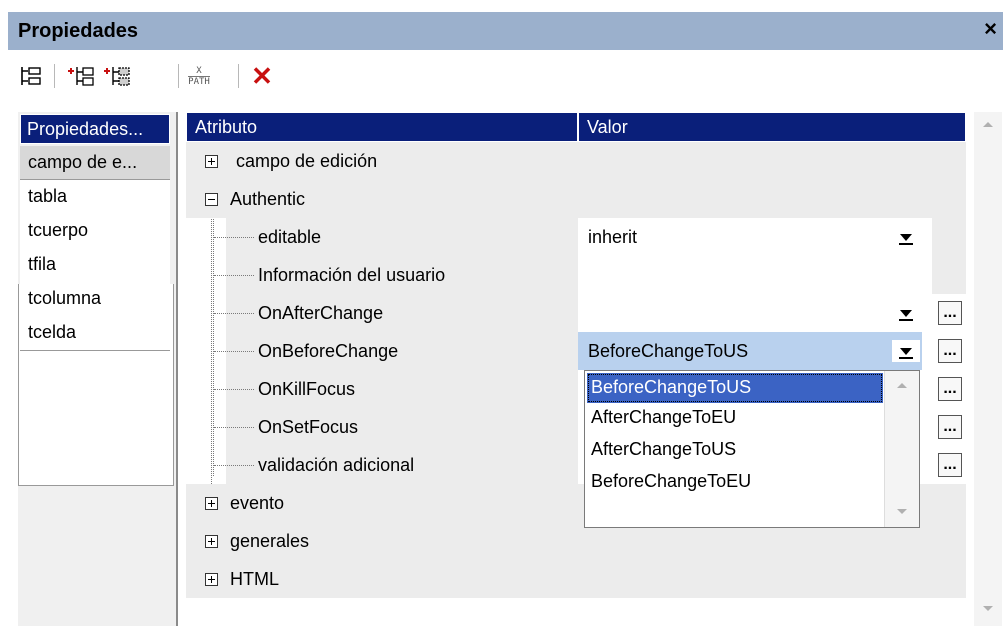 The image size is (1003, 626). What do you see at coordinates (328, 350) in the screenshot?
I see `property-label: OnBeforeChange` at bounding box center [328, 350].